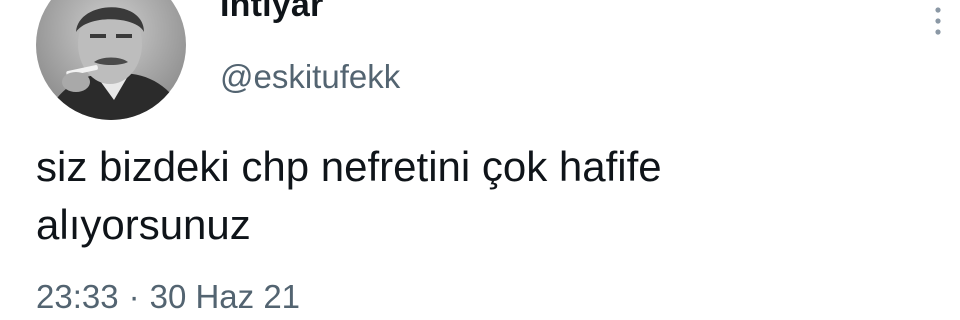 The width and height of the screenshot is (960, 320). I want to click on tweet-text-line-2: alıyorsunuz, so click(143, 224).